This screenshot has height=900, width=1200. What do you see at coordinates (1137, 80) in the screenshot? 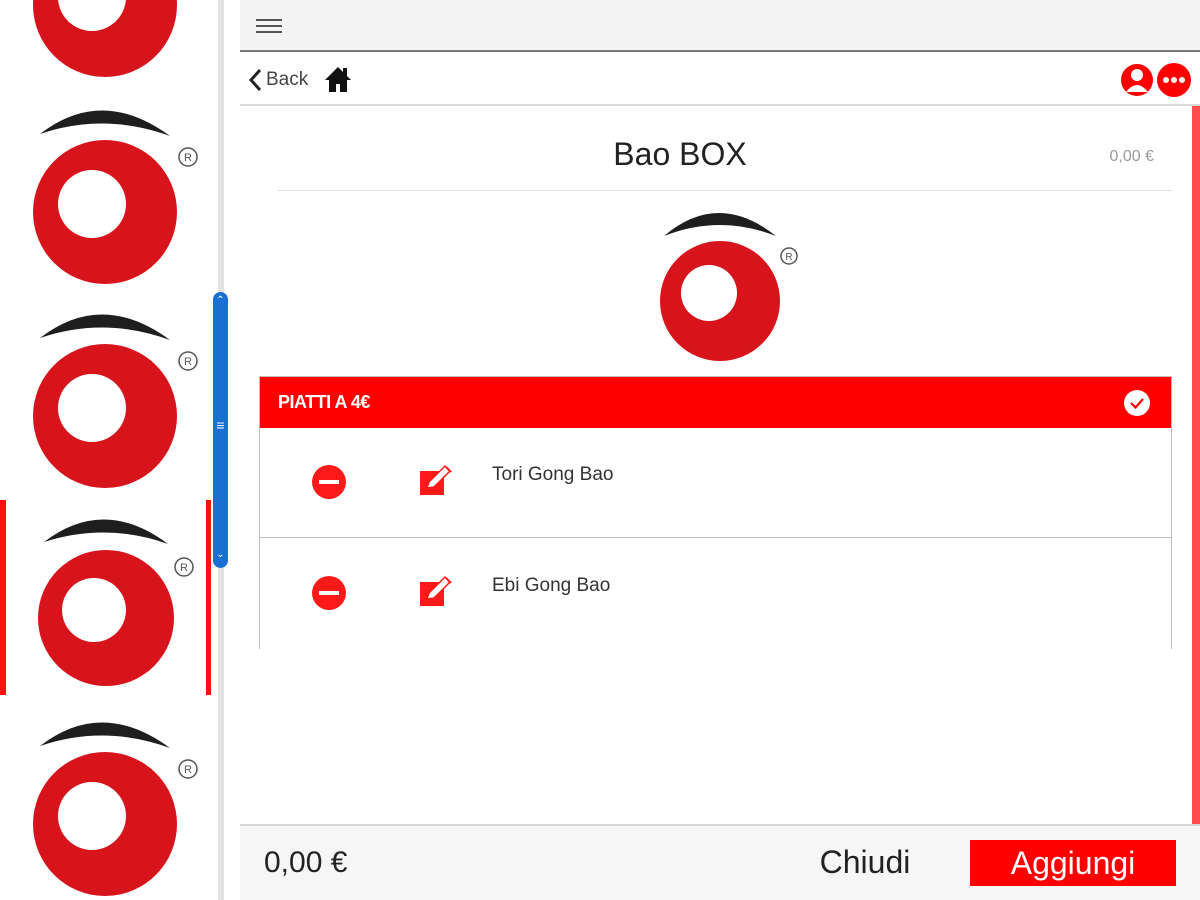
I see `user-icon` at bounding box center [1137, 80].